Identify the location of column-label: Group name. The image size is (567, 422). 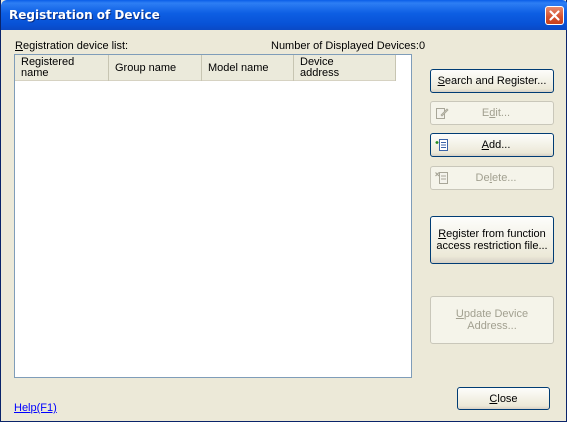
(146, 67).